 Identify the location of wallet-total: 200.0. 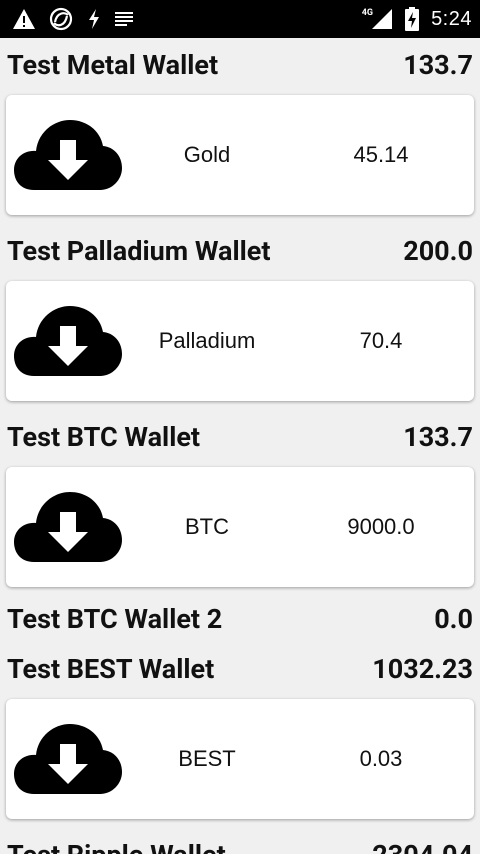
(438, 251).